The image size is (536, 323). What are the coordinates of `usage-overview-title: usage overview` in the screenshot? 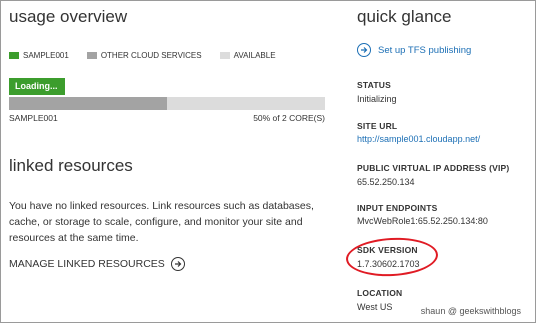 It's located at (68, 16).